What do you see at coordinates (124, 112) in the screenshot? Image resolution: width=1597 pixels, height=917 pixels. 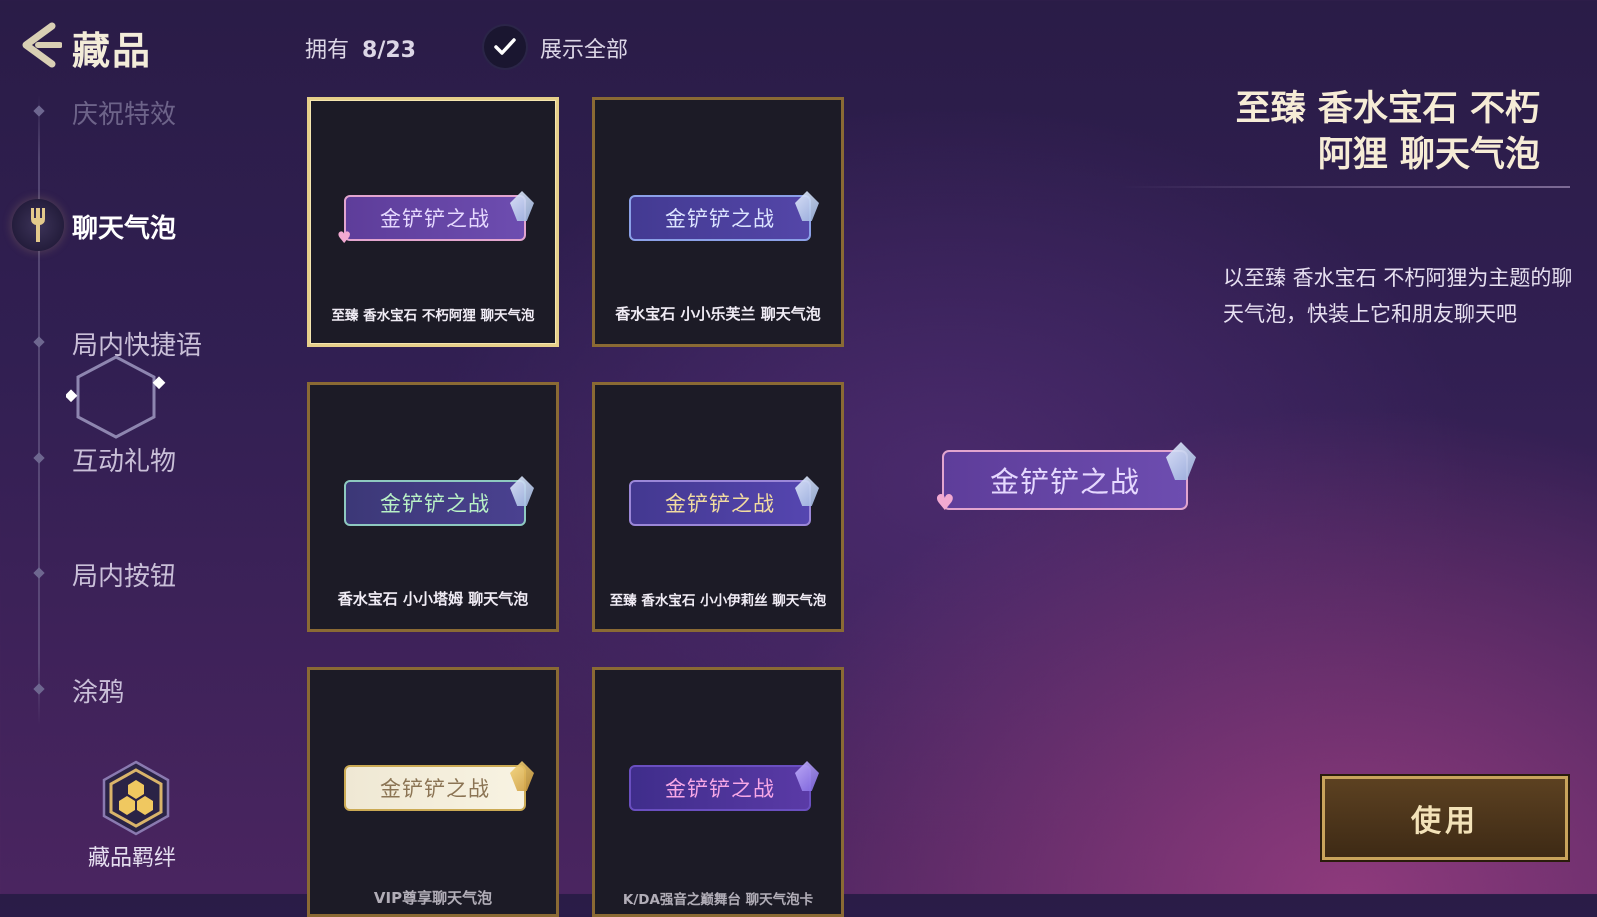 I see `nav-item-celebration-effects: 庆祝特效` at bounding box center [124, 112].